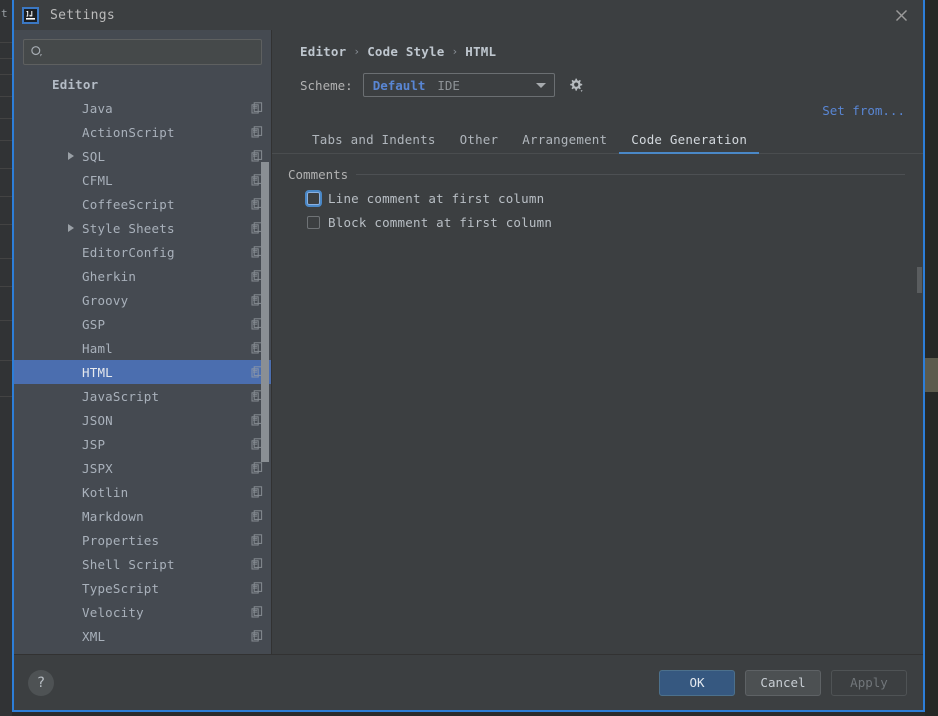 The image size is (938, 716). Describe the element at coordinates (440, 222) in the screenshot. I see `checkbox-label: Block comment at first column` at that location.